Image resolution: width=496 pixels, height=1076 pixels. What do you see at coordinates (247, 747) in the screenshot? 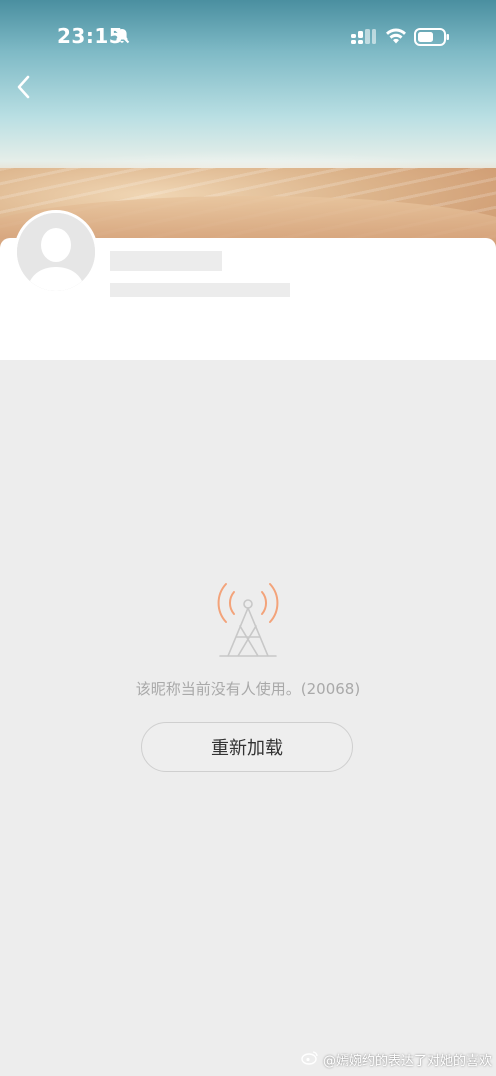
I see `reload-button: 重新加载` at bounding box center [247, 747].